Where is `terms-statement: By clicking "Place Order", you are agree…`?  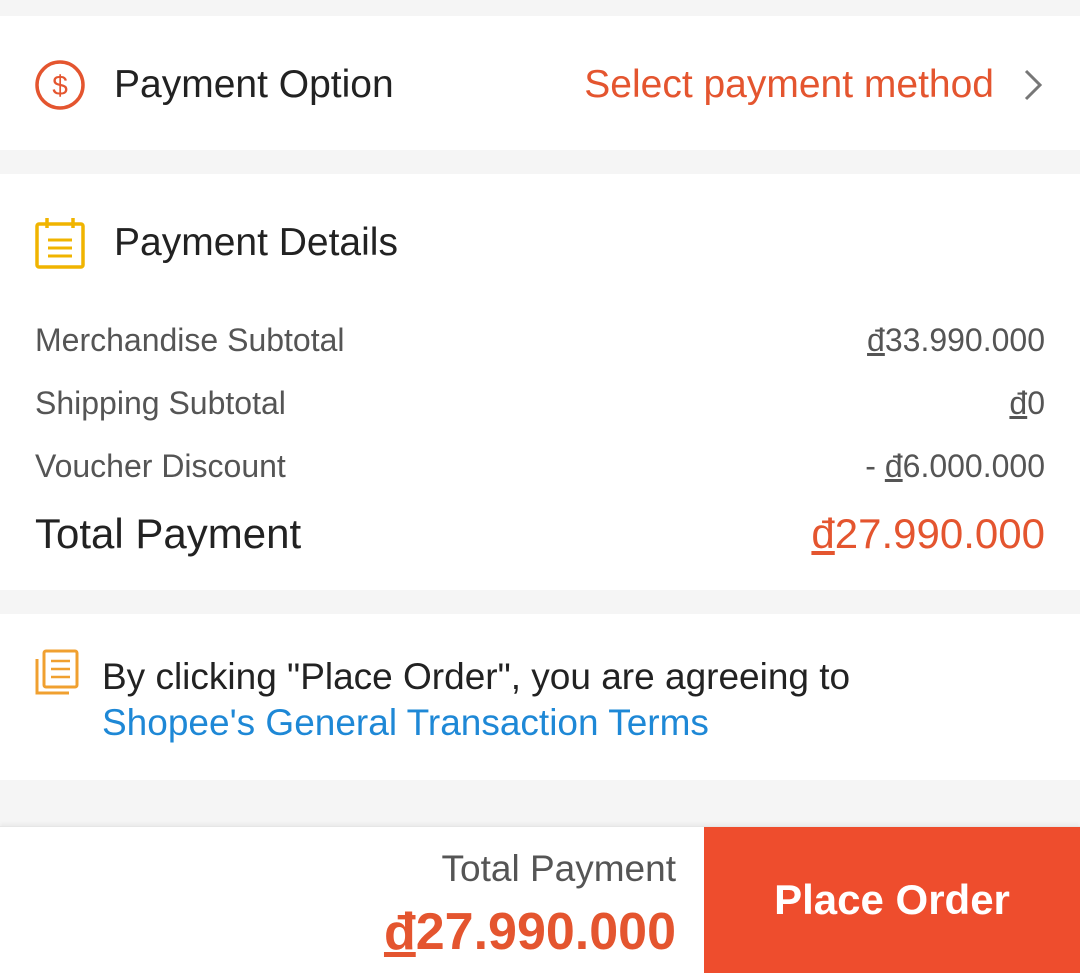
terms-statement: By clicking "Place Order", you are agree… is located at coordinates (476, 676).